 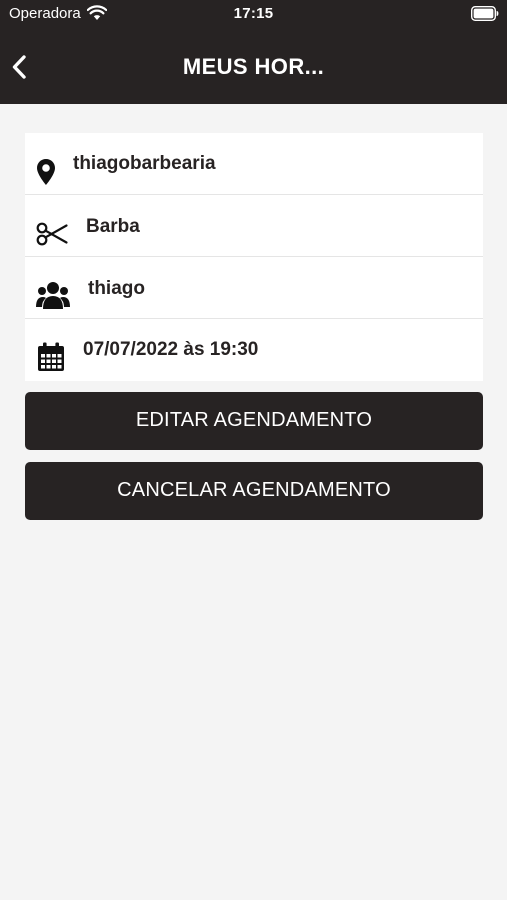 What do you see at coordinates (254, 491) in the screenshot?
I see `cancel-appointment-button: CANCELAR AGENDAMENTO` at bounding box center [254, 491].